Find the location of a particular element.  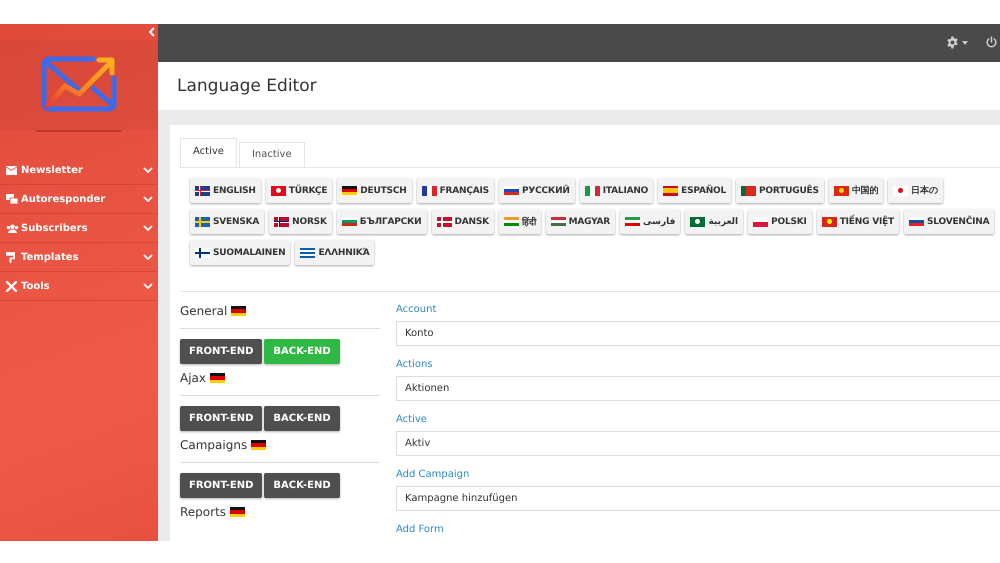

language-button: فارسی is located at coordinates (650, 221).